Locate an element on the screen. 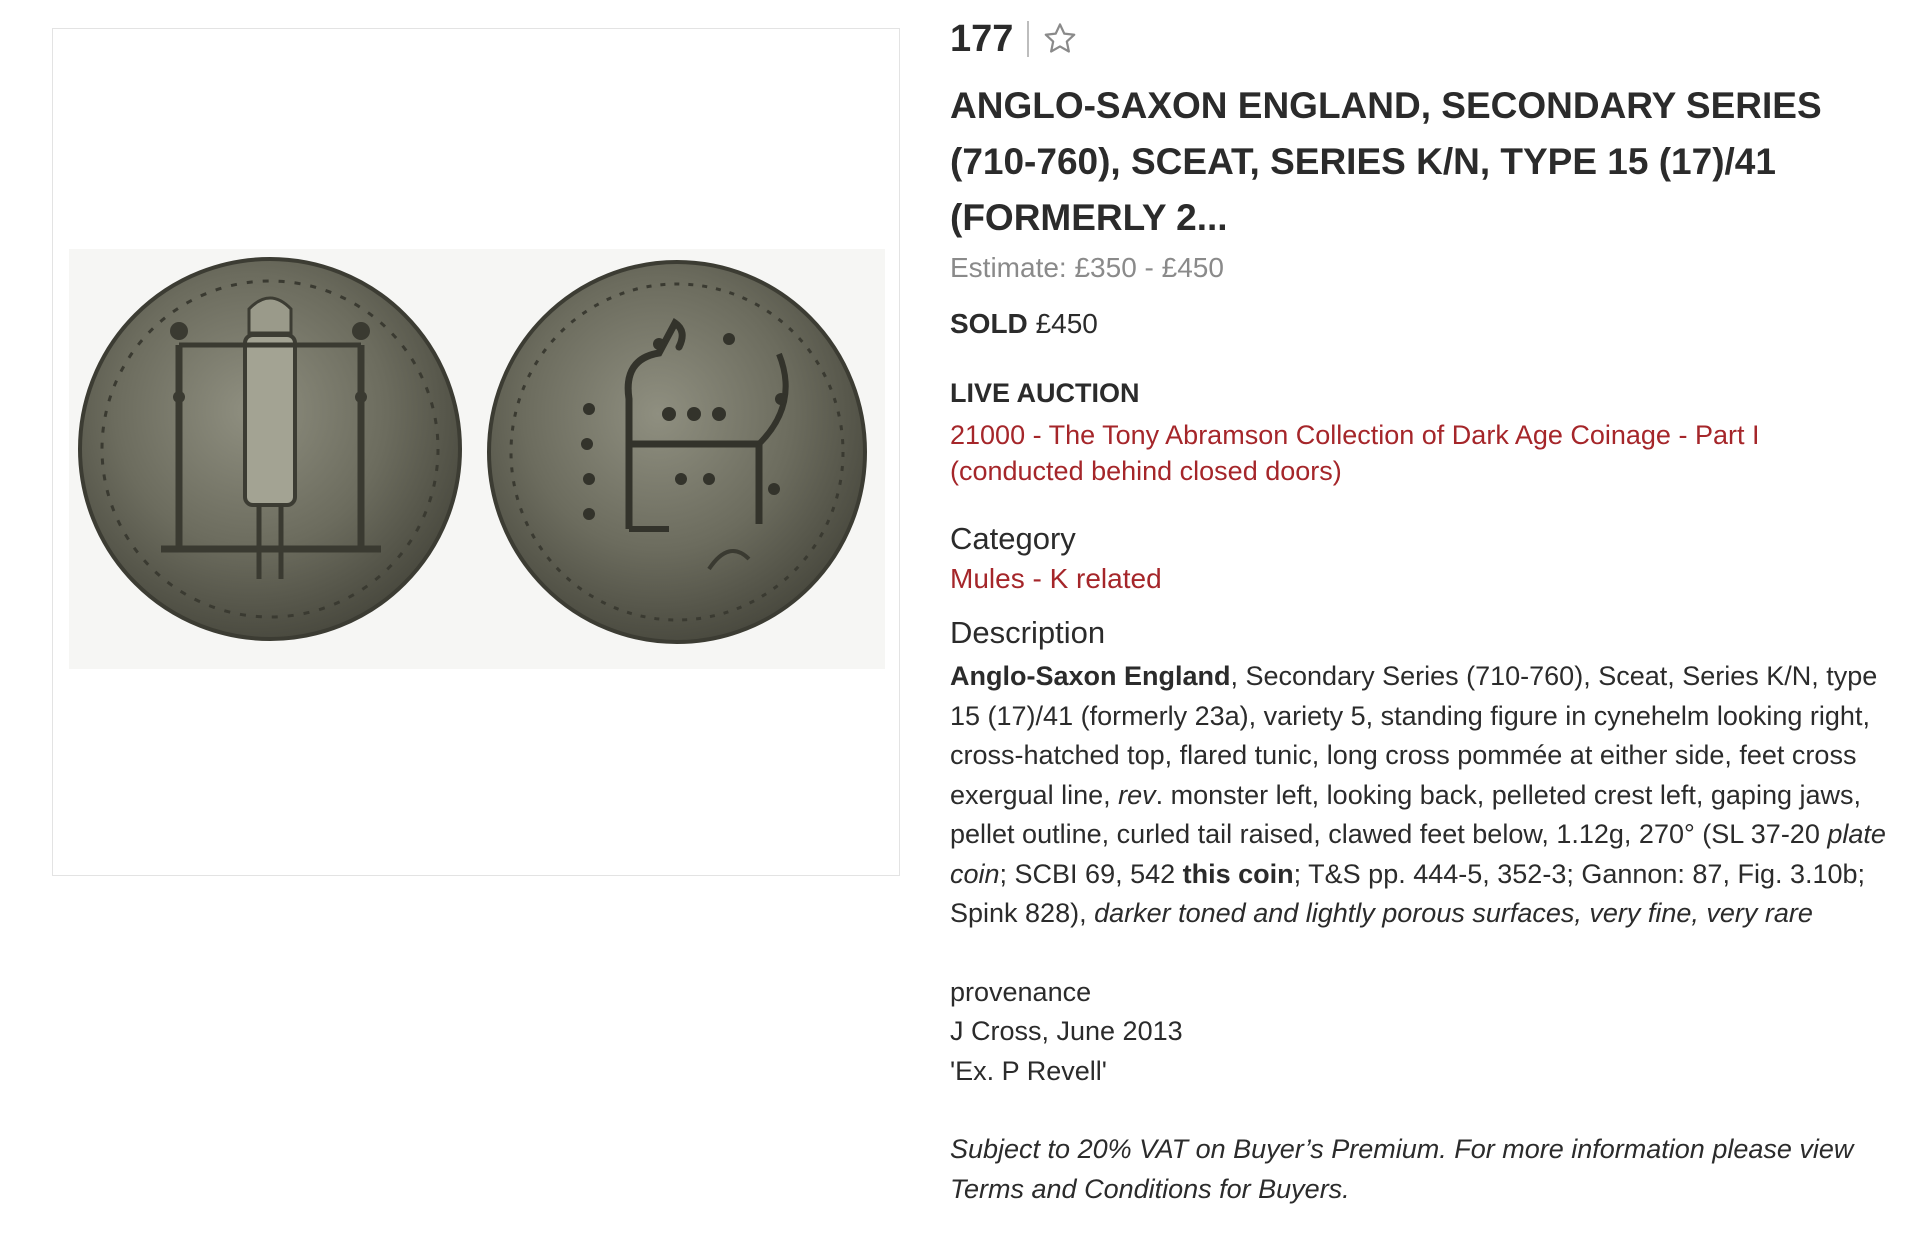 This screenshot has width=1920, height=1255. sold-price: £450 is located at coordinates (1066, 323).